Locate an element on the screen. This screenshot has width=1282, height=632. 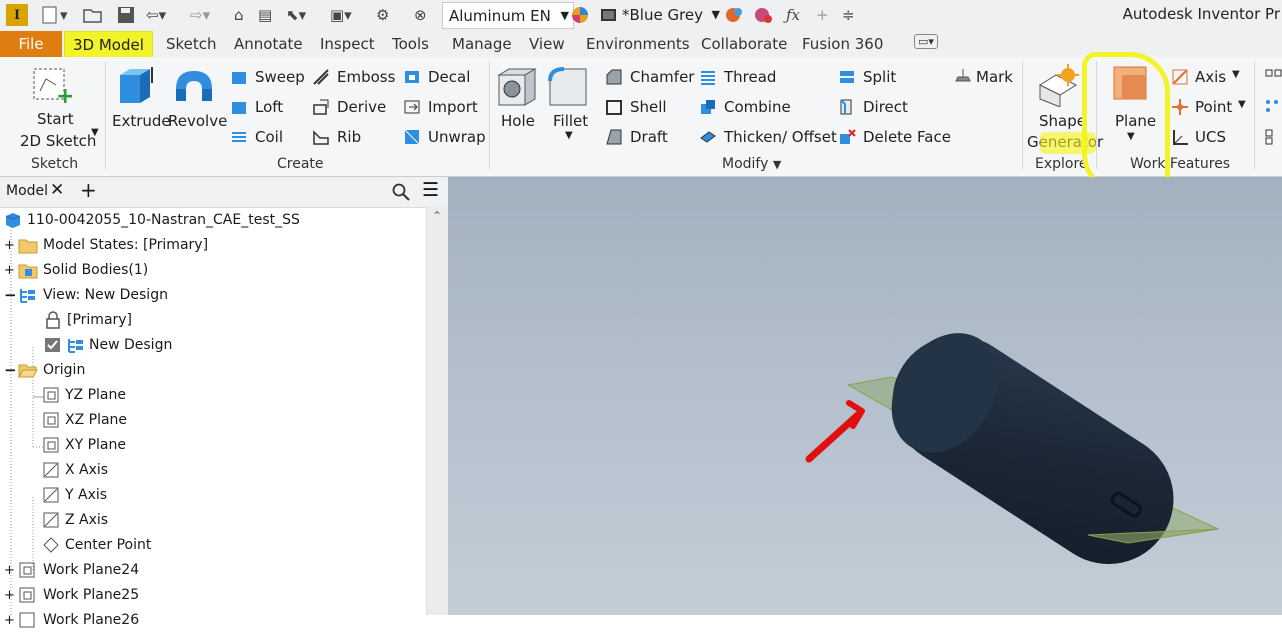
undo-icon: ⇦▾ is located at coordinates (156, 15).